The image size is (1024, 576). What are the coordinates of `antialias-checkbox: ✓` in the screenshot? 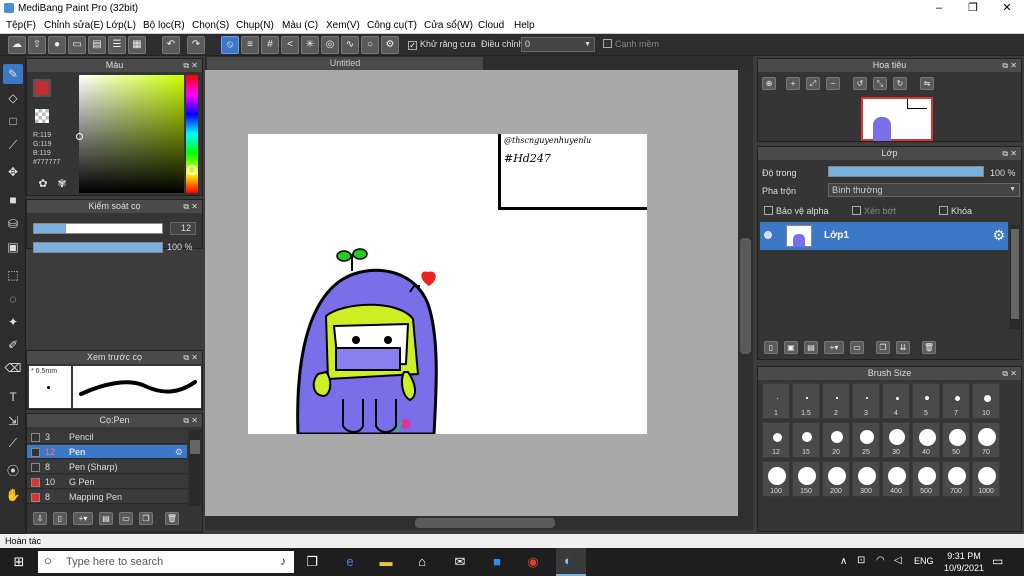 It's located at (412, 45).